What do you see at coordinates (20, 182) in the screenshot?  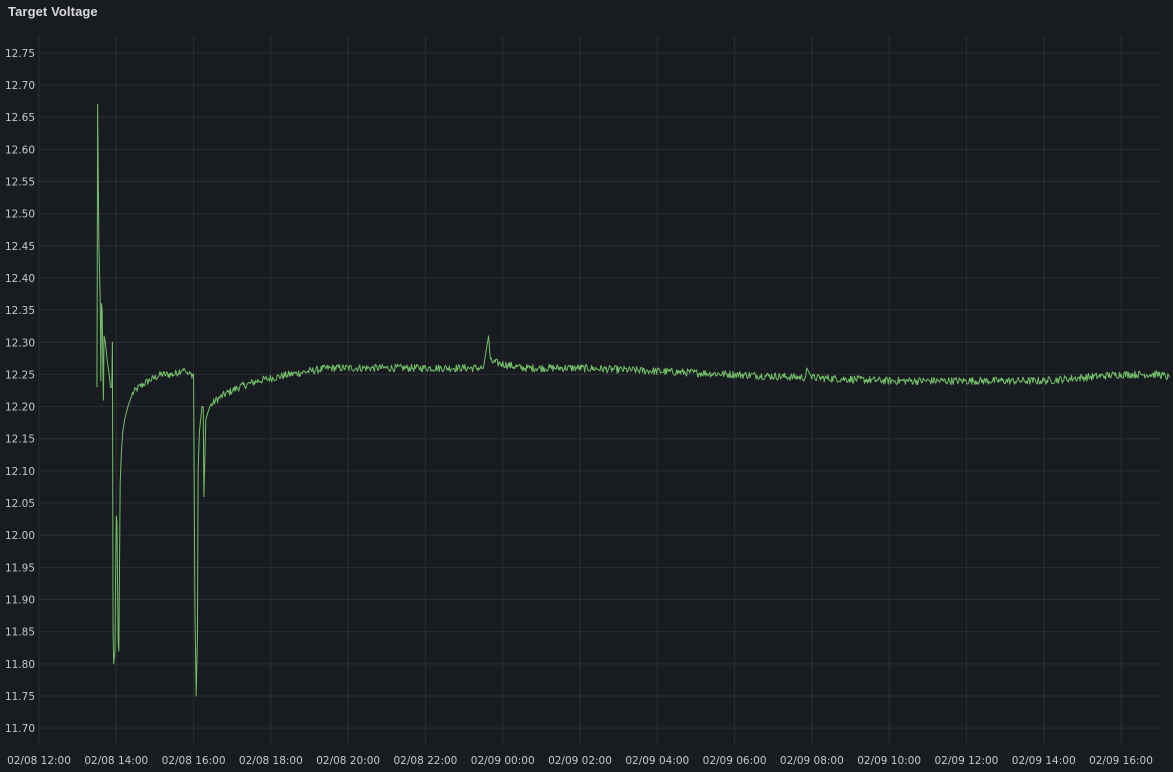 I see `y-tick-label: 12.55` at bounding box center [20, 182].